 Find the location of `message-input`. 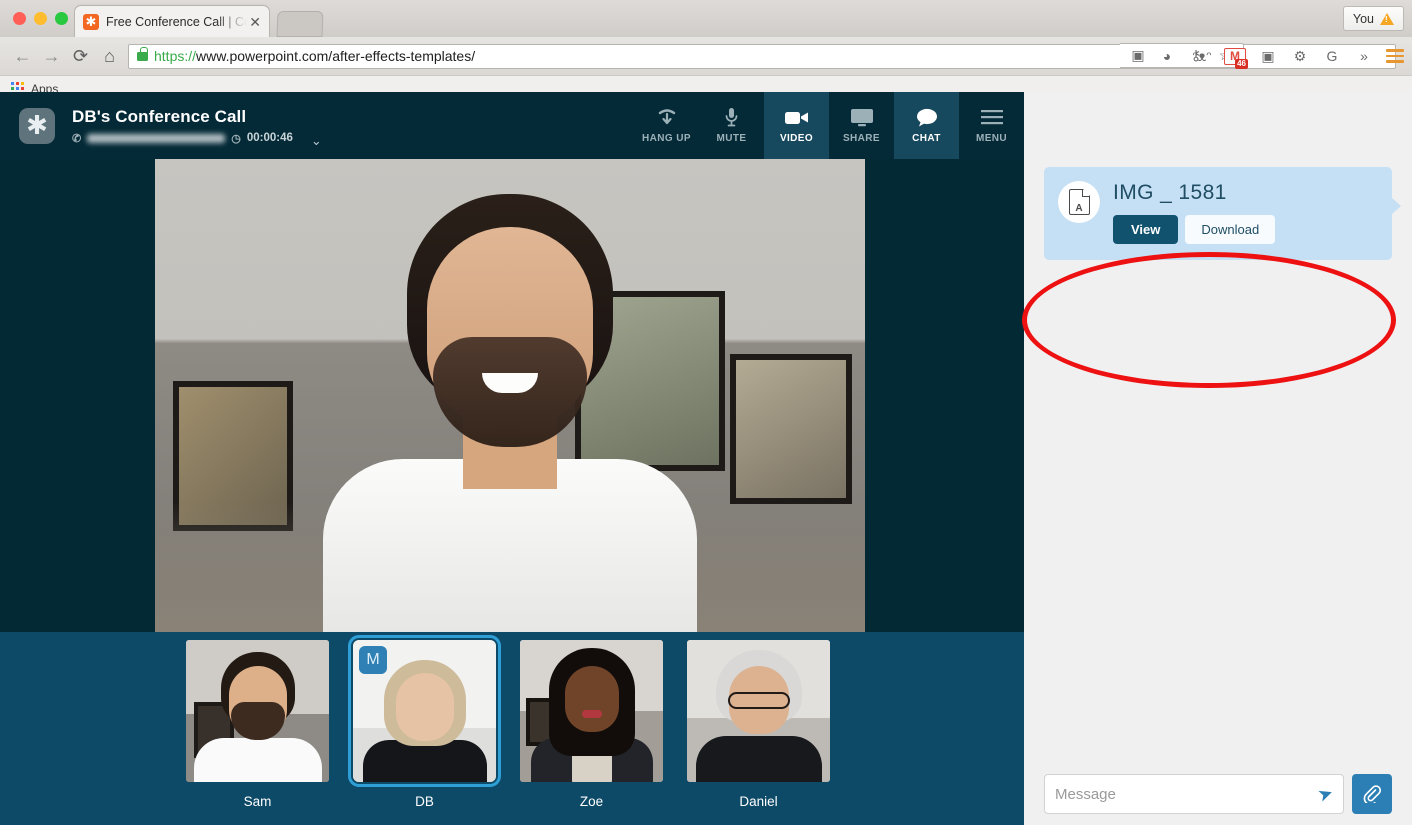

message-input is located at coordinates (1186, 794).